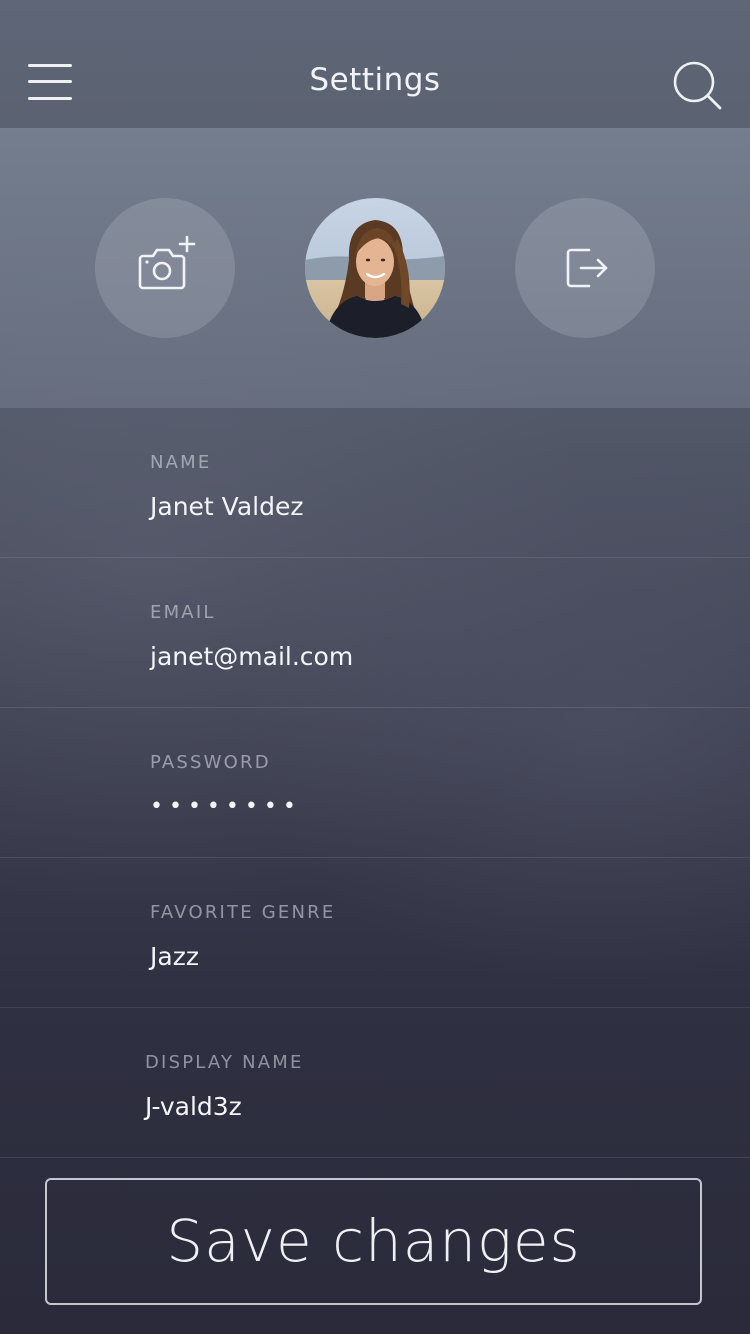 The height and width of the screenshot is (1334, 750). I want to click on avatar, so click(375, 268).